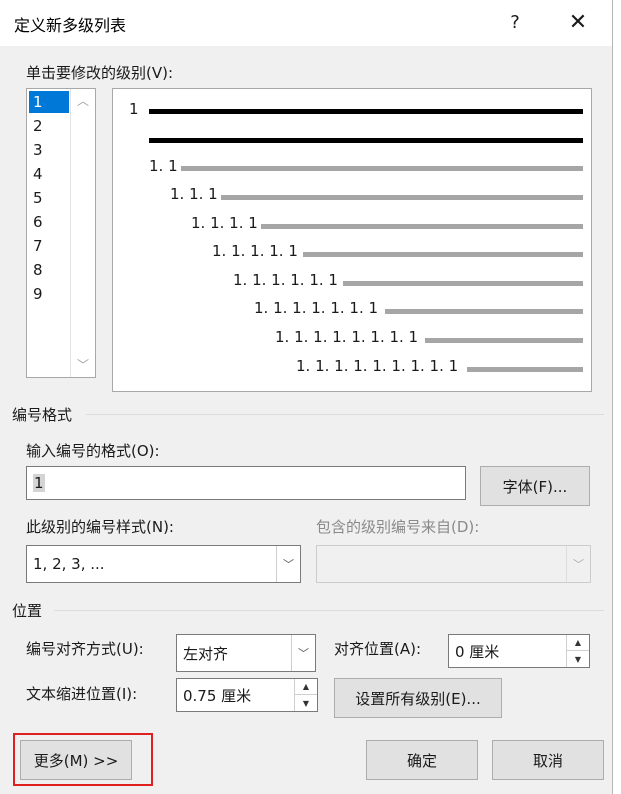  What do you see at coordinates (100, 73) in the screenshot?
I see `level-list-label: 单击要修改的级别(V):` at bounding box center [100, 73].